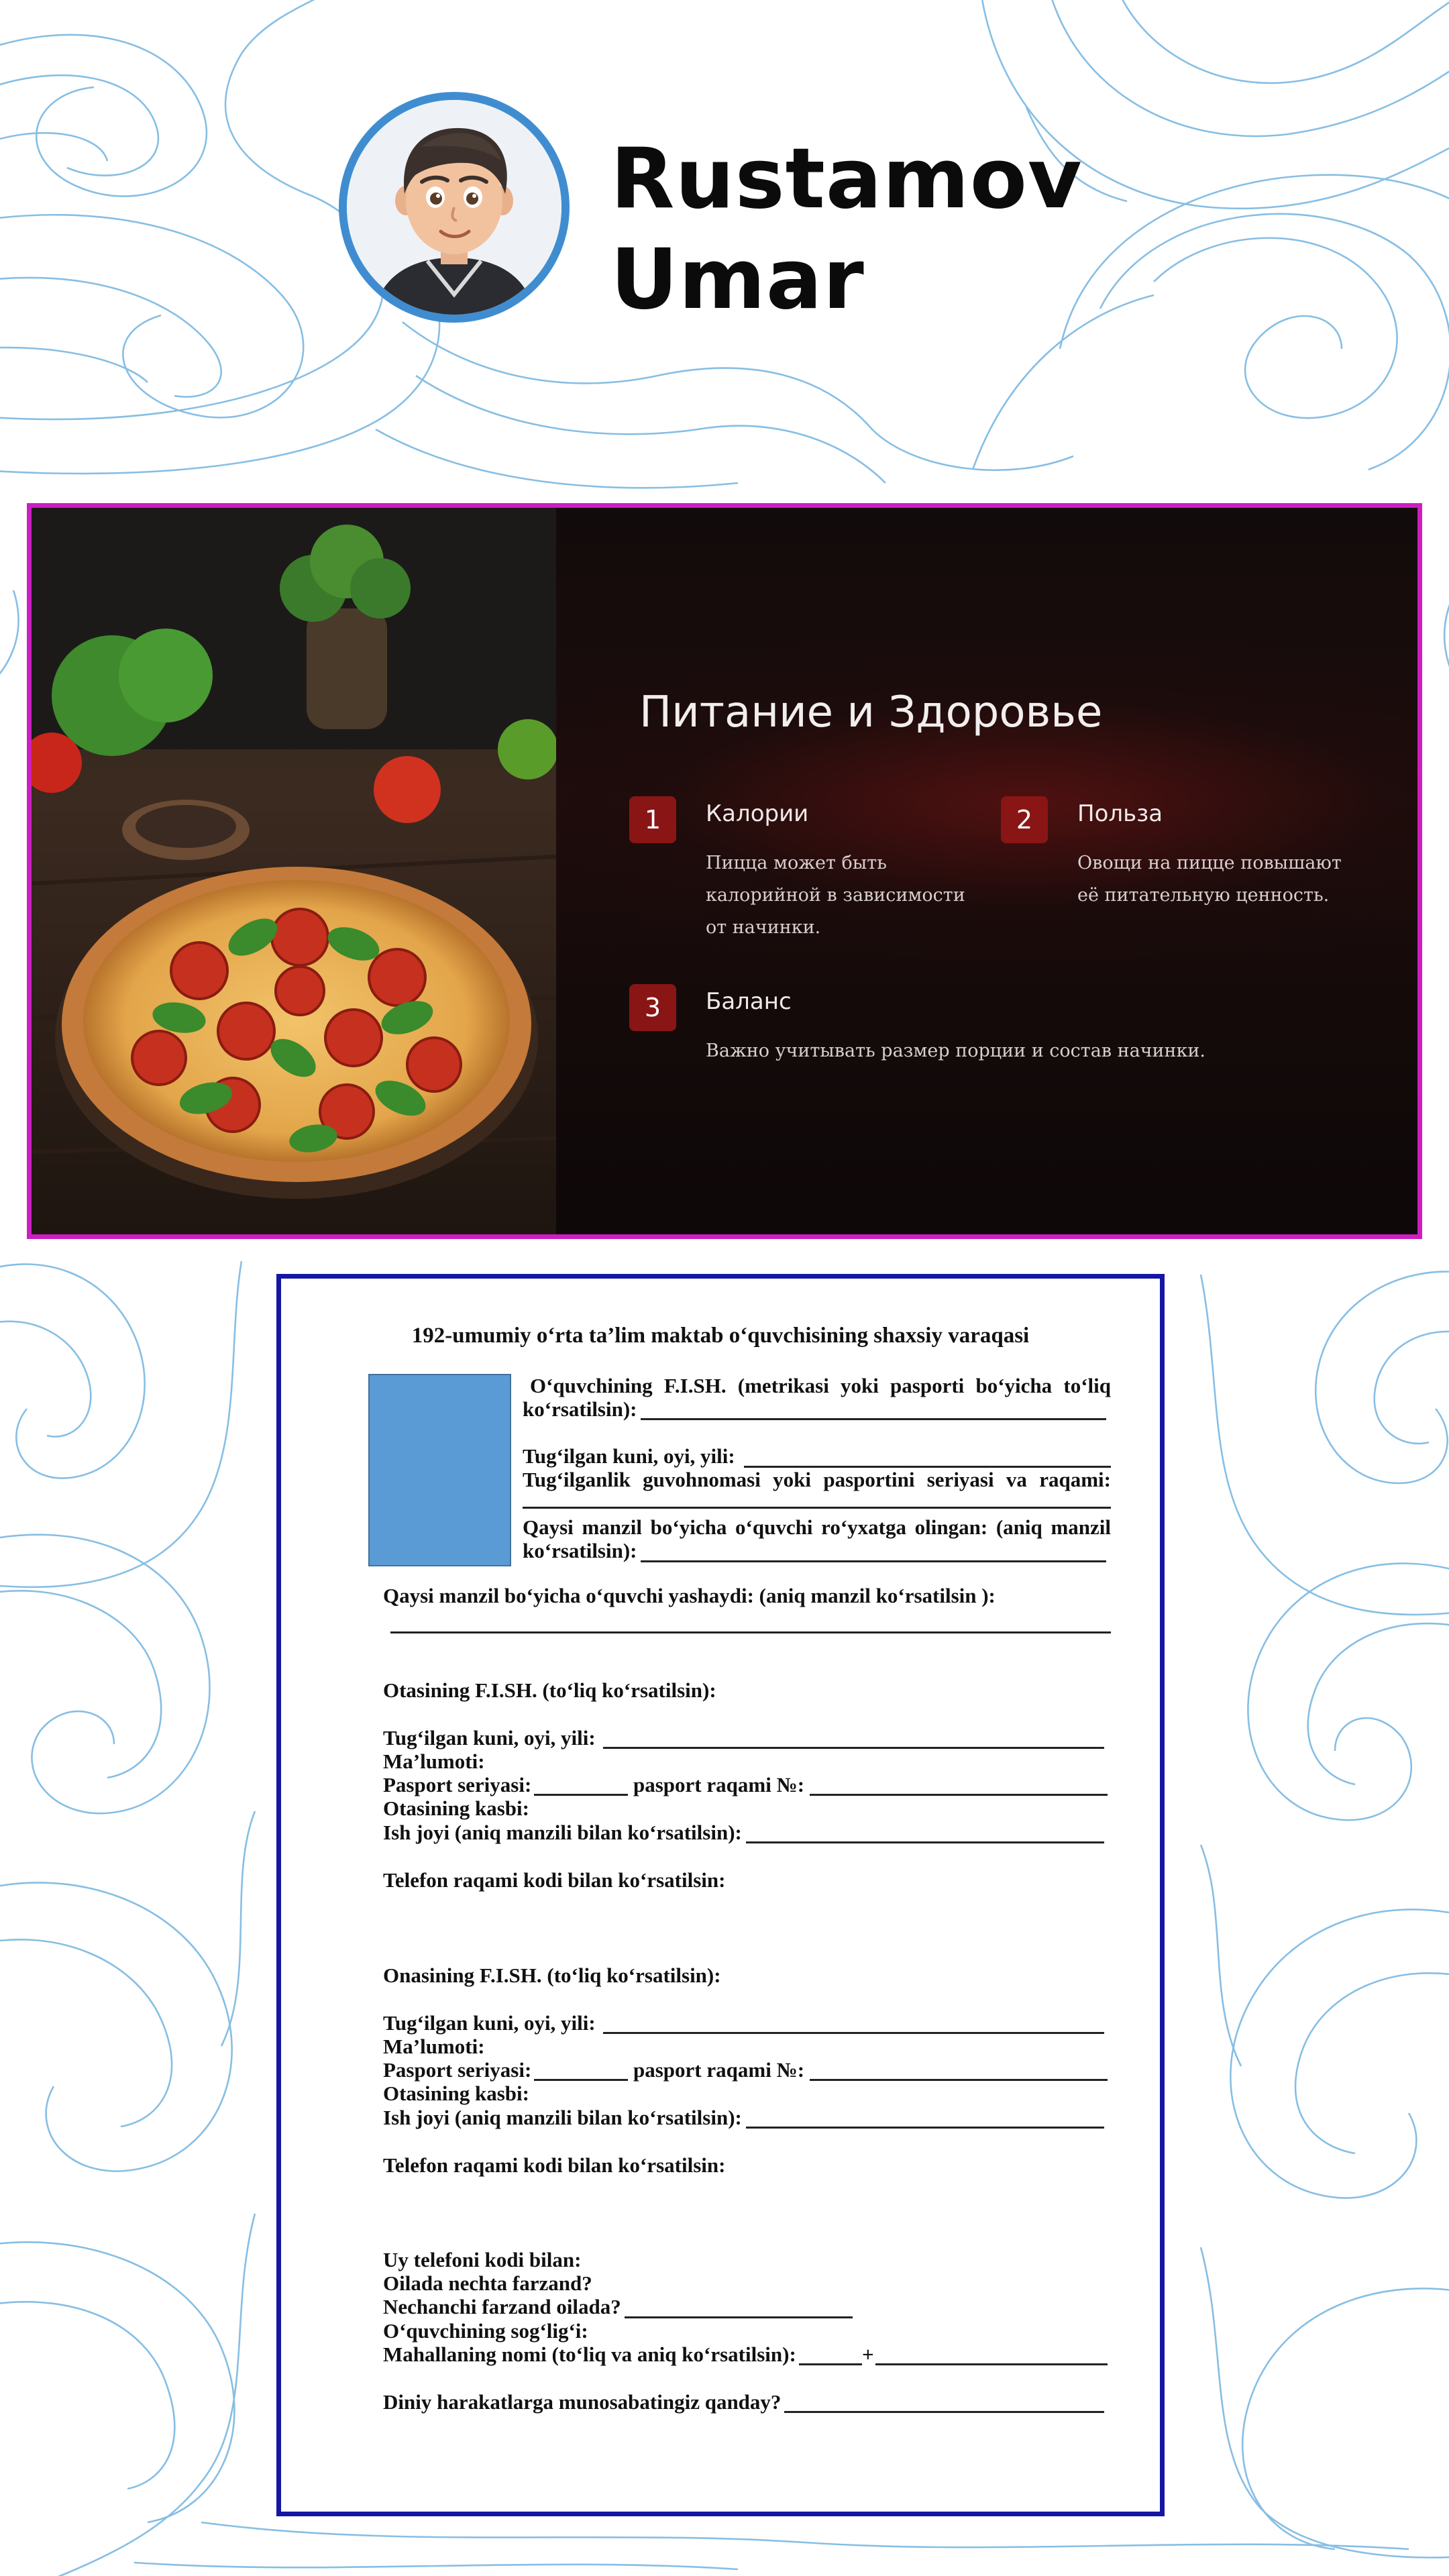 Image resolution: width=1449 pixels, height=2576 pixels. Describe the element at coordinates (581, 2080) in the screenshot. I see `mother-passport-series-field` at that location.